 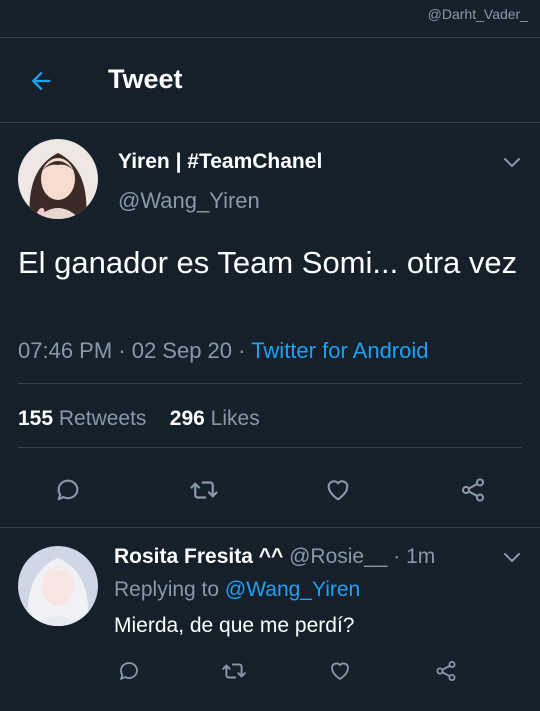 I want to click on reply-handle-time: @Rosie__ · 1m, so click(x=362, y=556).